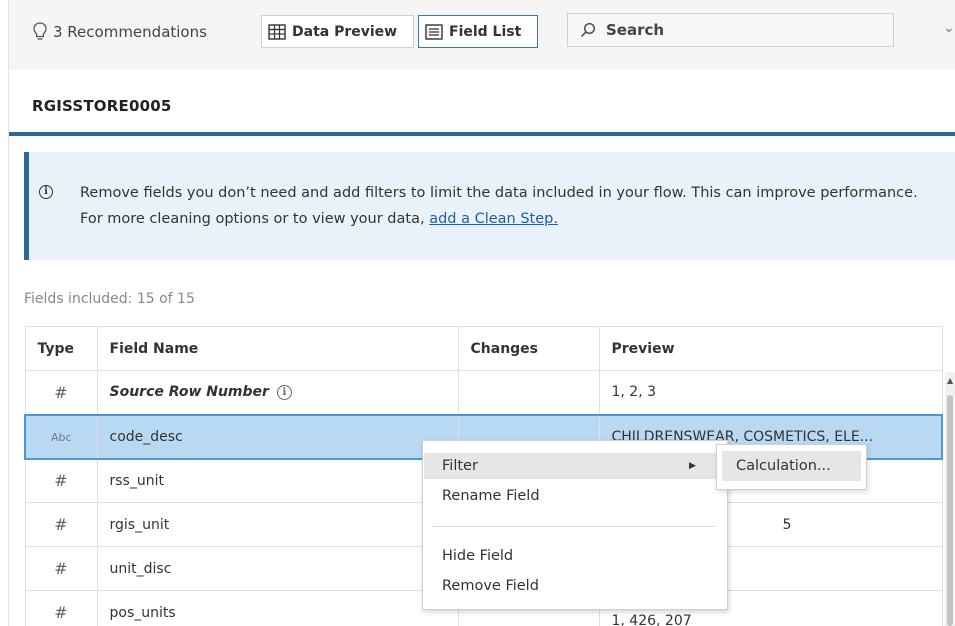 The height and width of the screenshot is (626, 955). What do you see at coordinates (140, 568) in the screenshot?
I see `field-name: unit_disc` at bounding box center [140, 568].